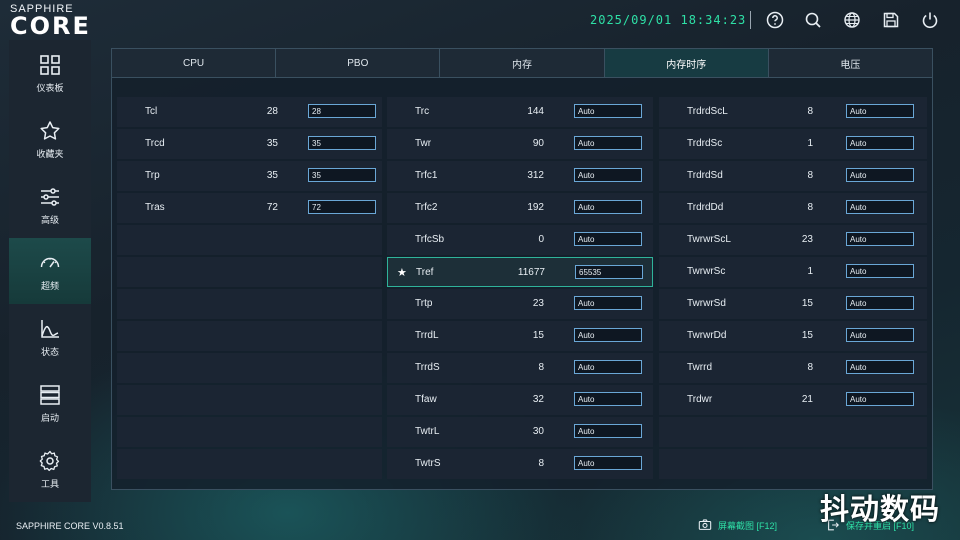 The height and width of the screenshot is (540, 960). What do you see at coordinates (49, 285) in the screenshot?
I see `sidebar-item-label: 超频` at bounding box center [49, 285].